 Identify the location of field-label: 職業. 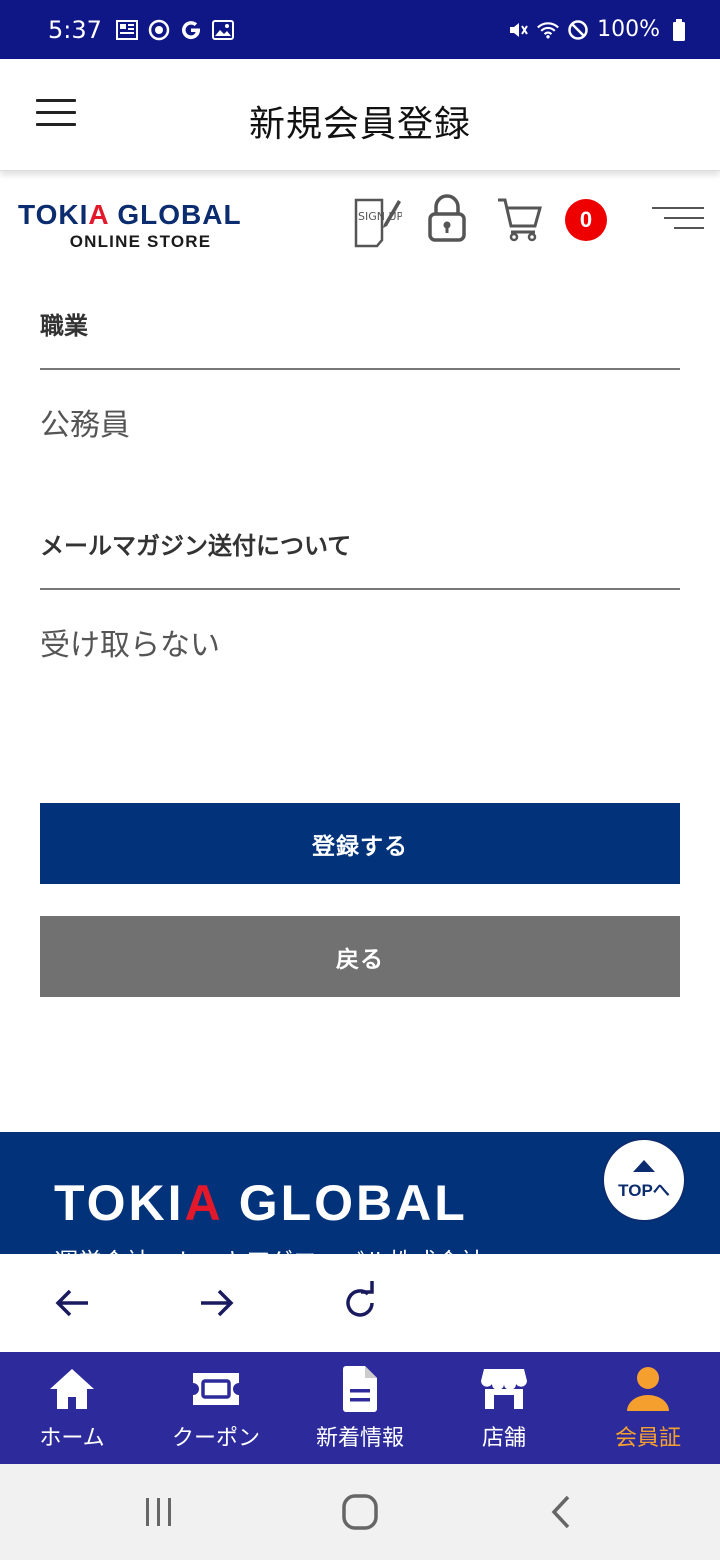
(64, 326).